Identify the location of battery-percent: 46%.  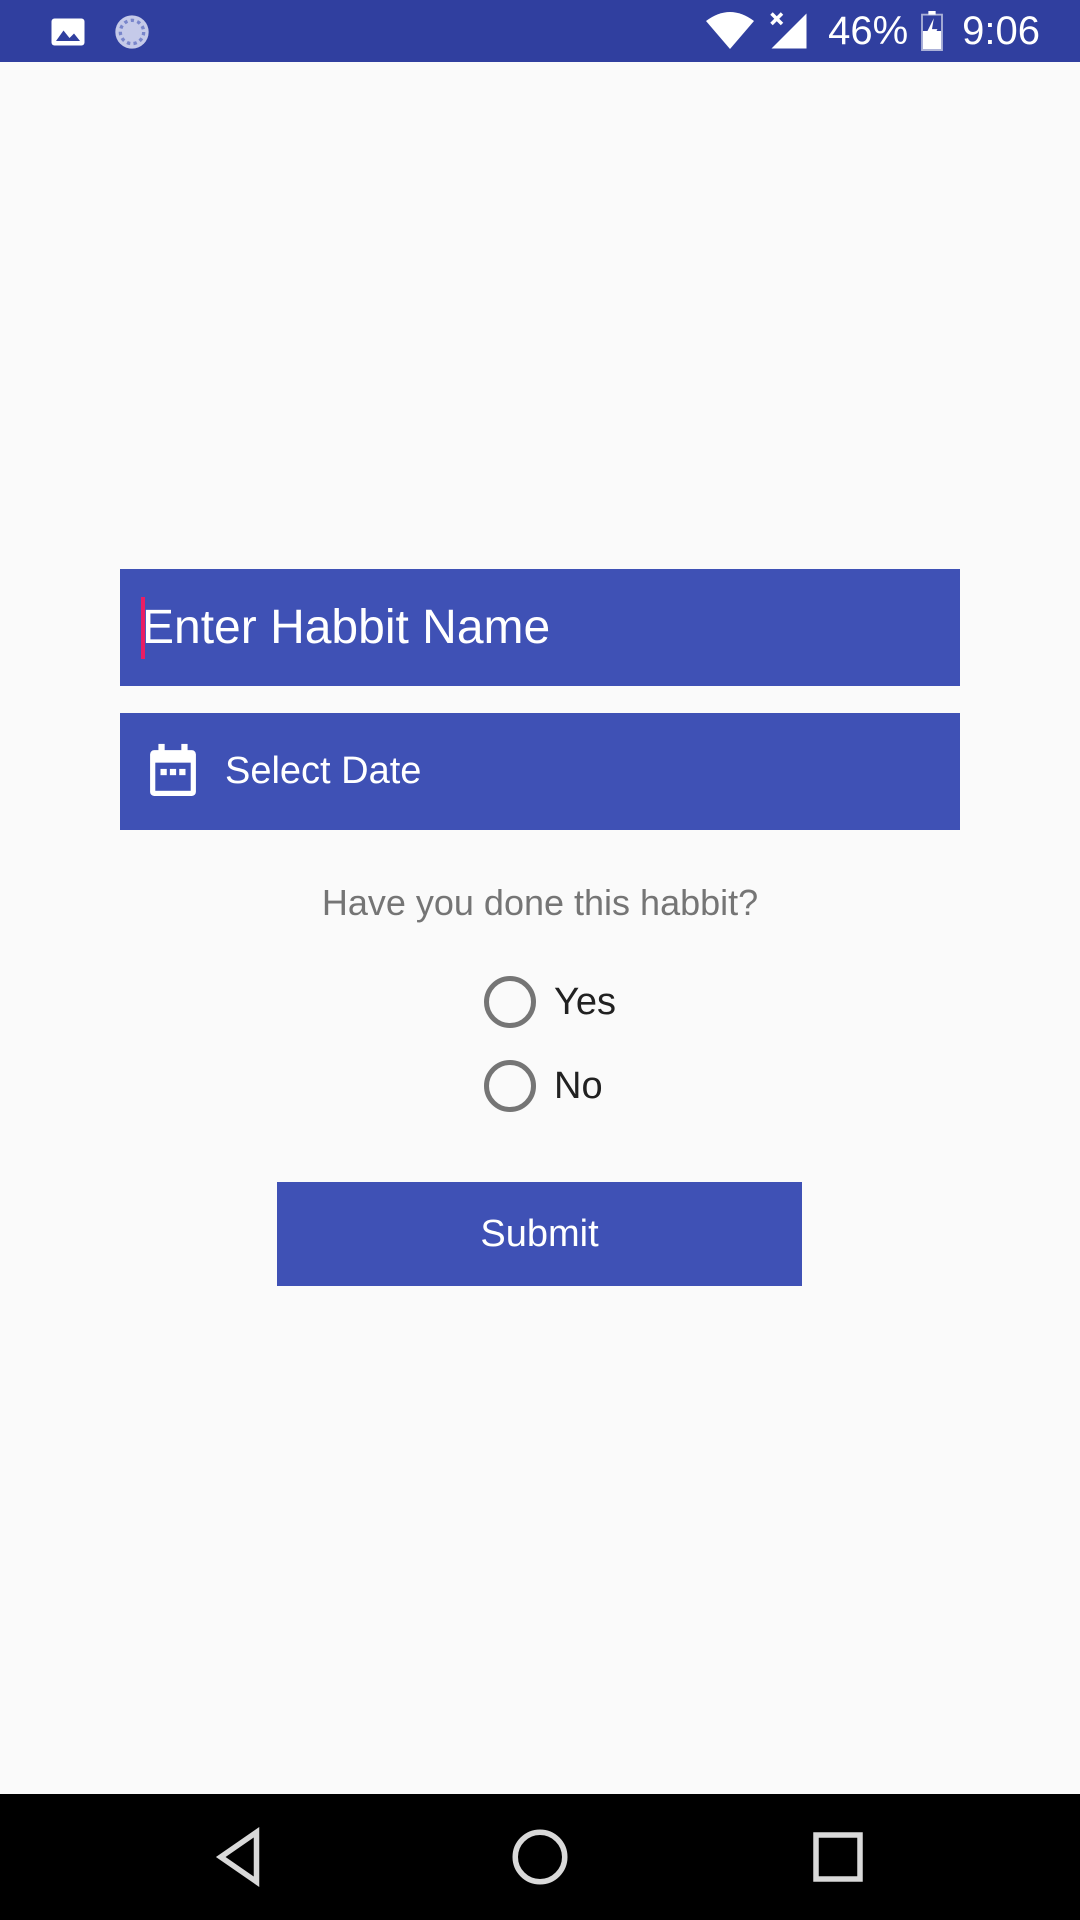
(868, 30).